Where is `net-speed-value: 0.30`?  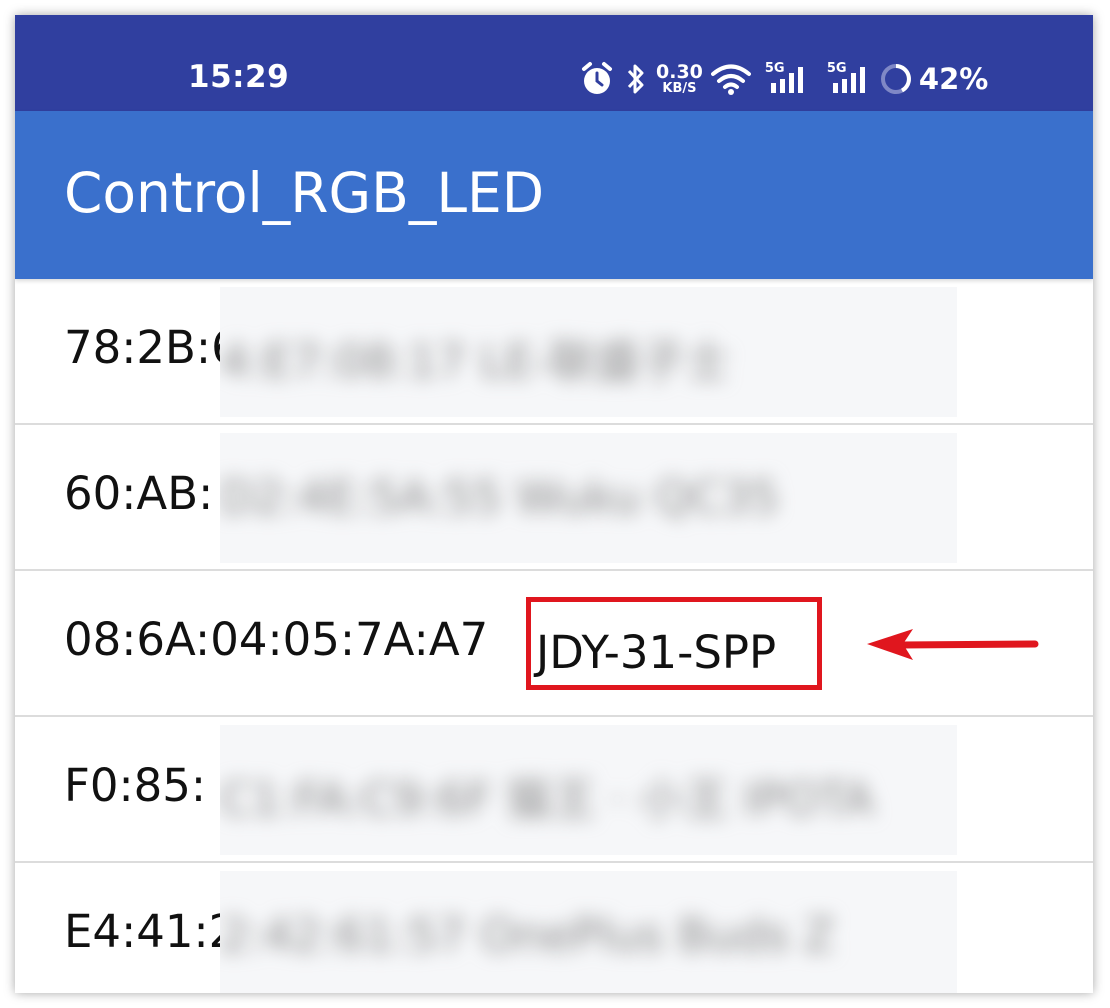
net-speed-value: 0.30 is located at coordinates (679, 72).